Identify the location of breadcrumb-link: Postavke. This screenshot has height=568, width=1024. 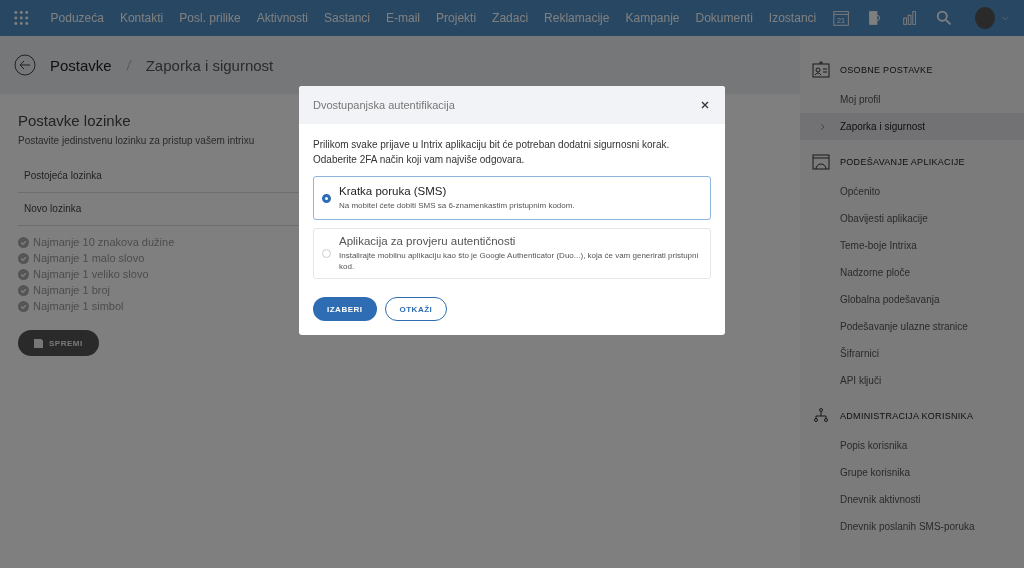
(81, 65).